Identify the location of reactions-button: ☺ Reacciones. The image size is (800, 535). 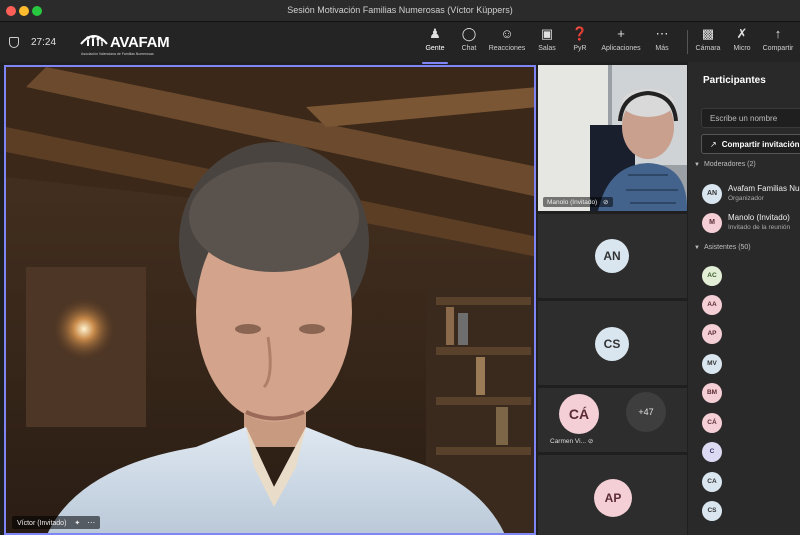
(507, 43).